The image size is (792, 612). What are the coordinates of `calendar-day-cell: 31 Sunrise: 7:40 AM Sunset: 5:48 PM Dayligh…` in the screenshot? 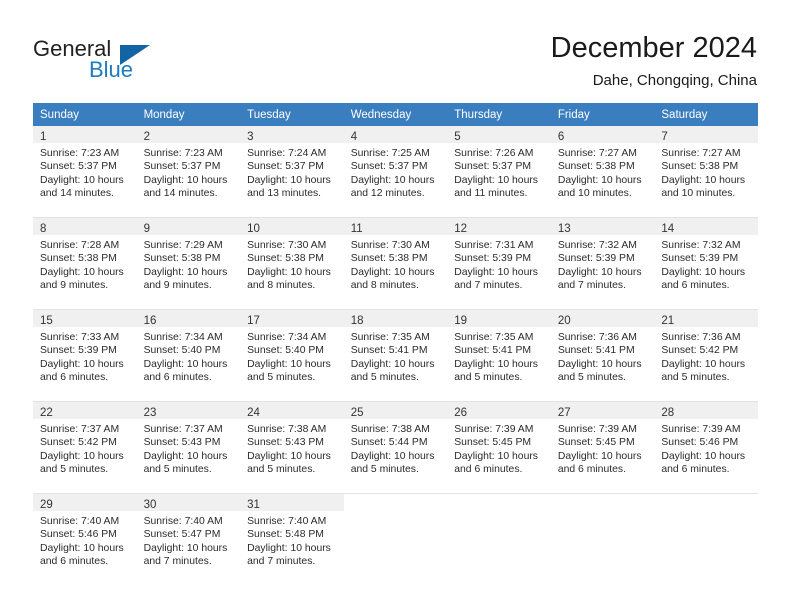 It's located at (292, 539).